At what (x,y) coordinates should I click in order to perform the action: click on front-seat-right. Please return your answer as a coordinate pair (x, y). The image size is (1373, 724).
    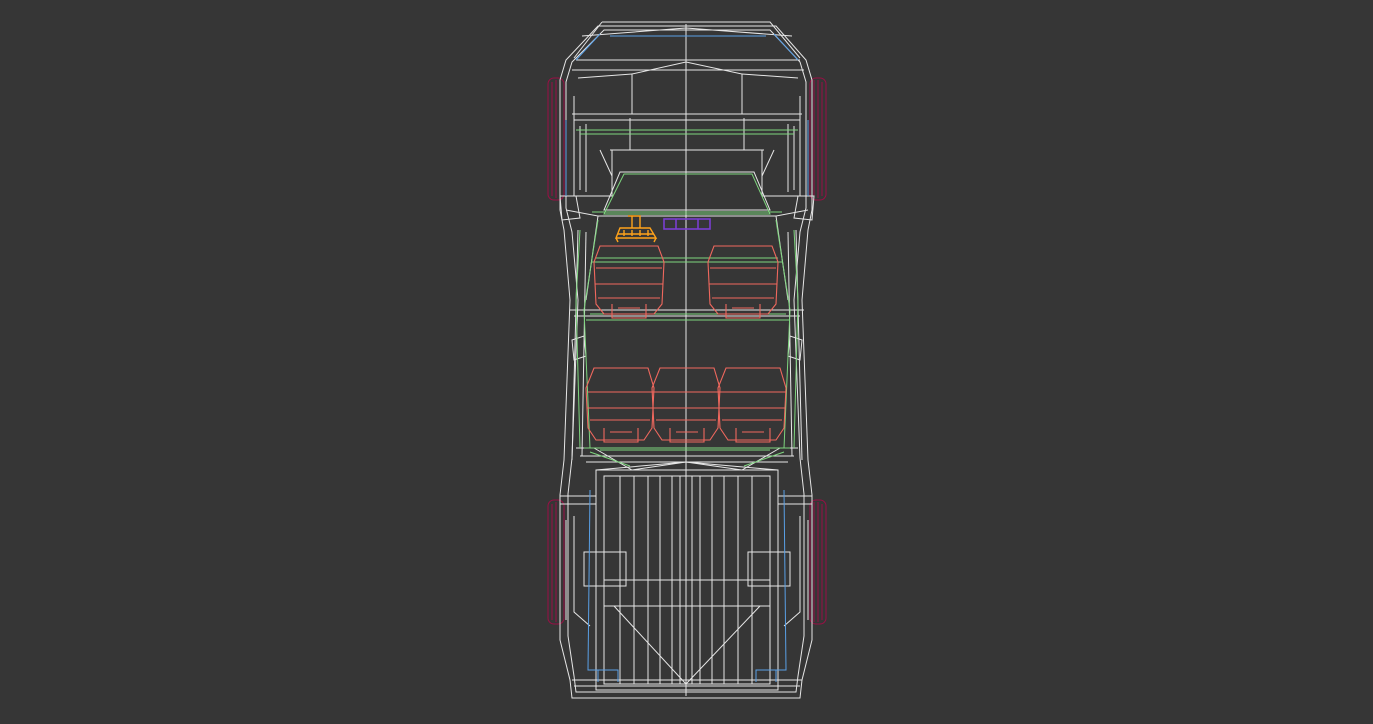
    Looking at the image, I should click on (743, 282).